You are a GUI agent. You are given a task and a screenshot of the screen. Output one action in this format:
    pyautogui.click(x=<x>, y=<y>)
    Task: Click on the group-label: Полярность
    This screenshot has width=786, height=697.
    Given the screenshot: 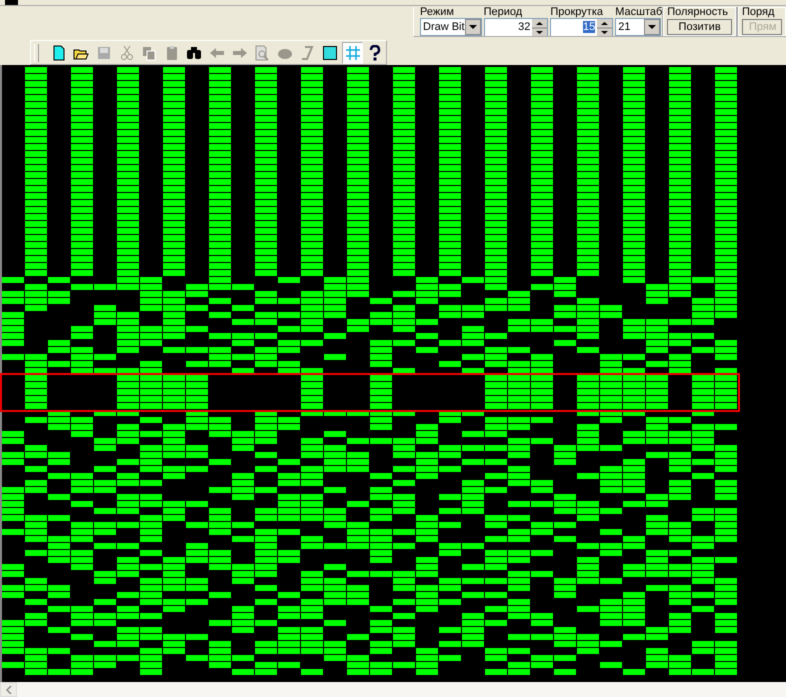 What is the action you would take?
    pyautogui.click(x=698, y=12)
    